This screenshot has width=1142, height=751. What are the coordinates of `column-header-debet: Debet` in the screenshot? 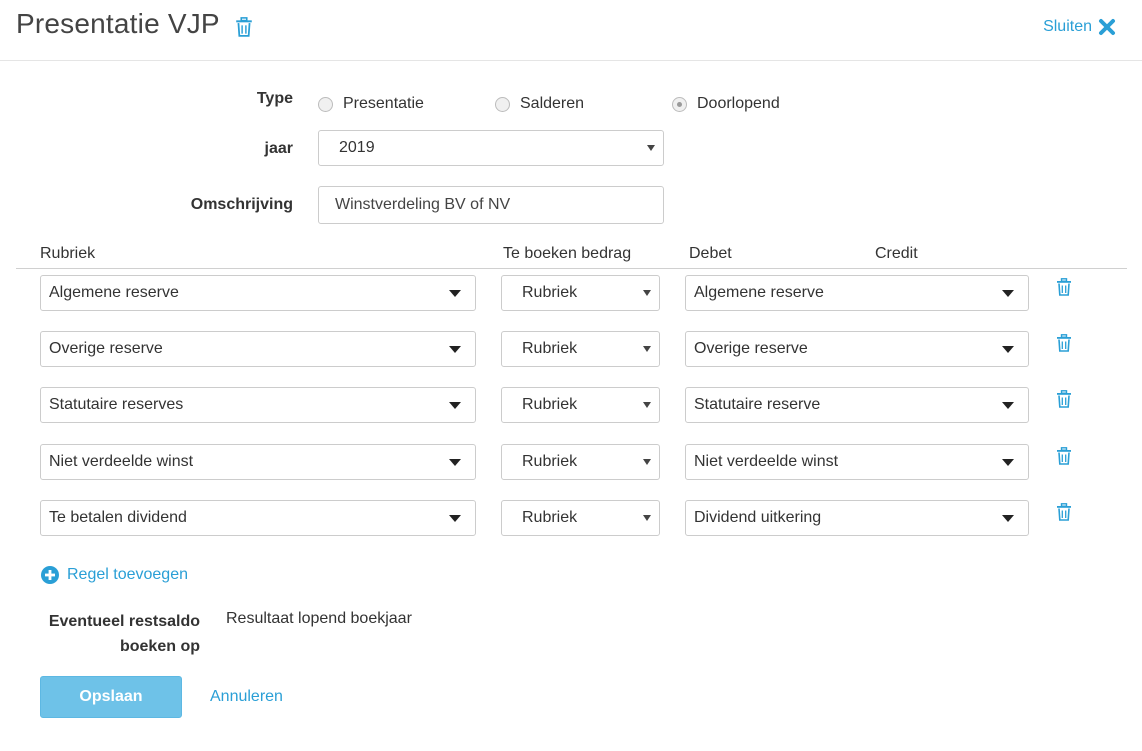 It's located at (710, 253).